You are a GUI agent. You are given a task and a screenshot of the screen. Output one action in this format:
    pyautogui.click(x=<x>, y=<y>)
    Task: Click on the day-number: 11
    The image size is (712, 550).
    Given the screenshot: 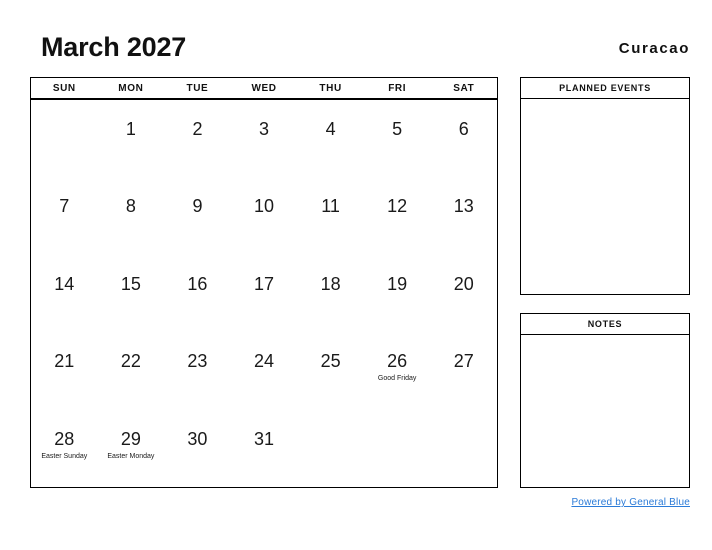 What is the action you would take?
    pyautogui.click(x=330, y=206)
    